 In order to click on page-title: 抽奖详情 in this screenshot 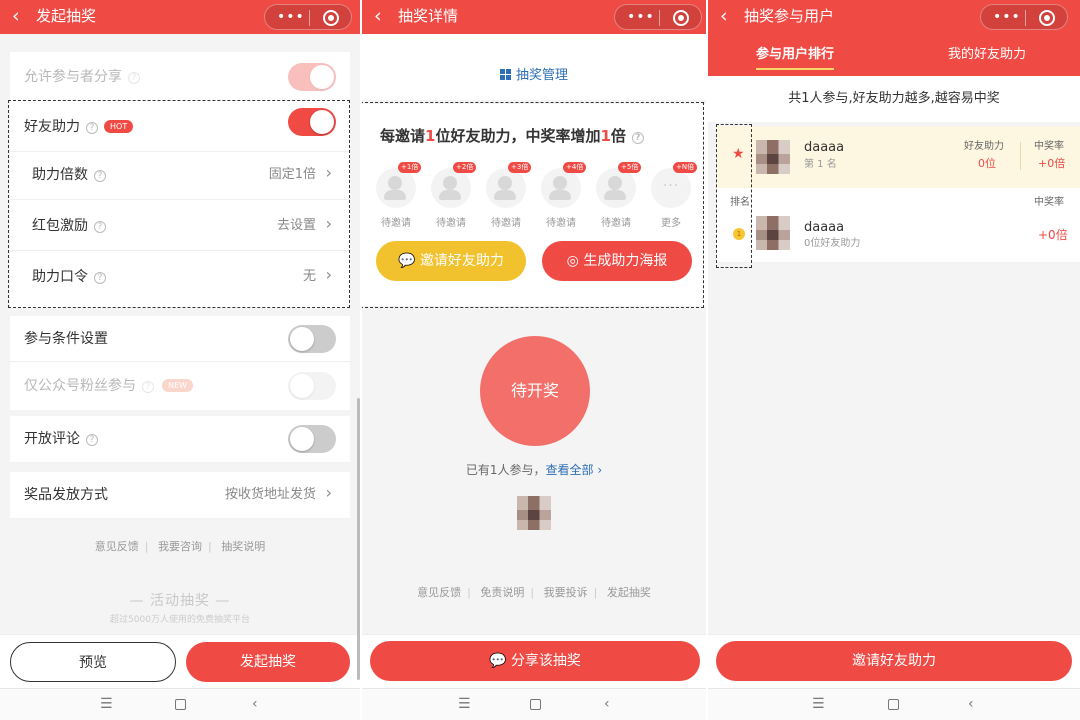, I will do `click(428, 16)`.